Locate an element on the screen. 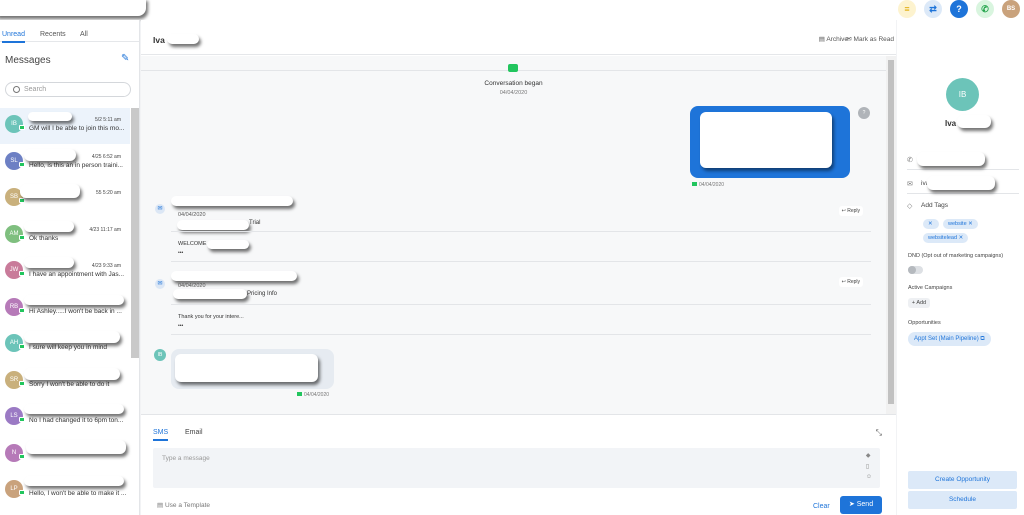 The height and width of the screenshot is (515, 1024). tab-all: All is located at coordinates (84, 34).